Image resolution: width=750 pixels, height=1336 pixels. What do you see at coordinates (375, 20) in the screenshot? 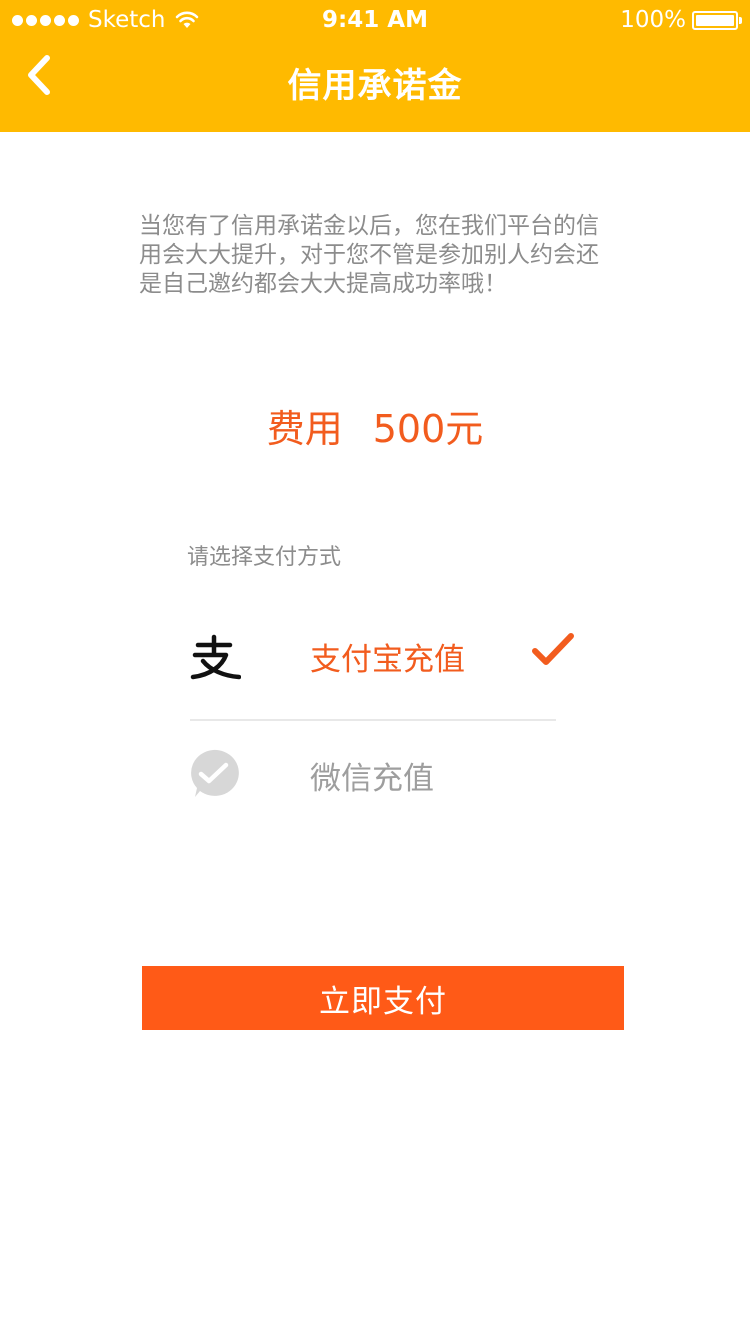
I see `status-bar: Sketch 9:41 AM 100%` at bounding box center [375, 20].